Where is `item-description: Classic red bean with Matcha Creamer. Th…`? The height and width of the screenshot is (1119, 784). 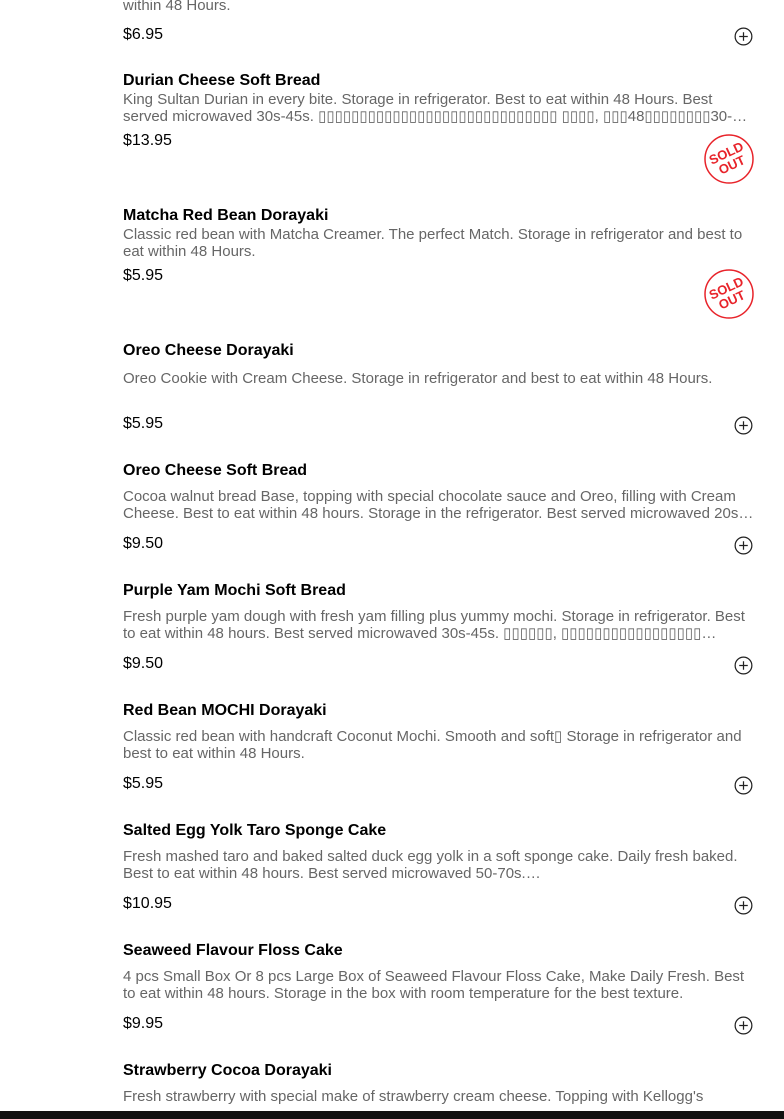
item-description: Classic red bean with Matcha Creamer. Th… is located at coordinates (433, 243).